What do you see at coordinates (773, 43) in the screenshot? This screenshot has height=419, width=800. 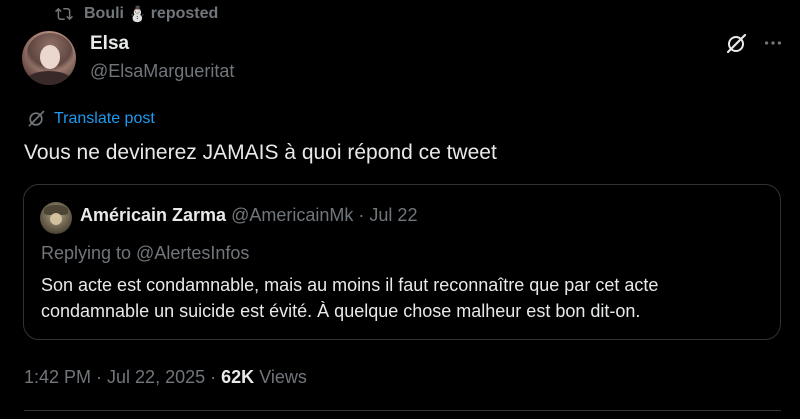 I see `more-icon` at bounding box center [773, 43].